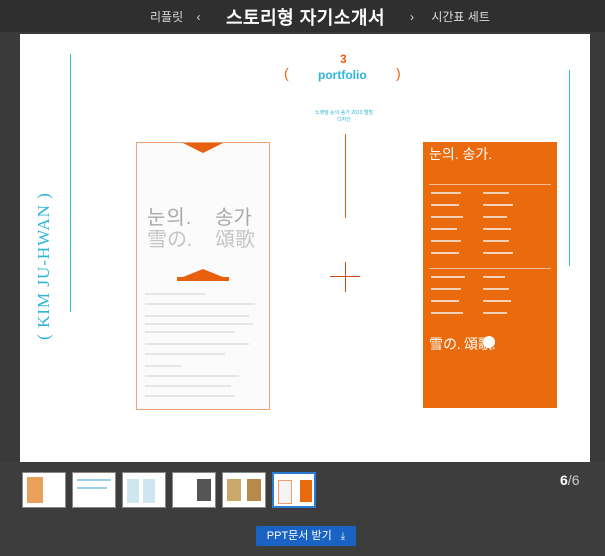 Image resolution: width=605 pixels, height=556 pixels. I want to click on prev-template-link: 리플릿 ‹, so click(175, 16).